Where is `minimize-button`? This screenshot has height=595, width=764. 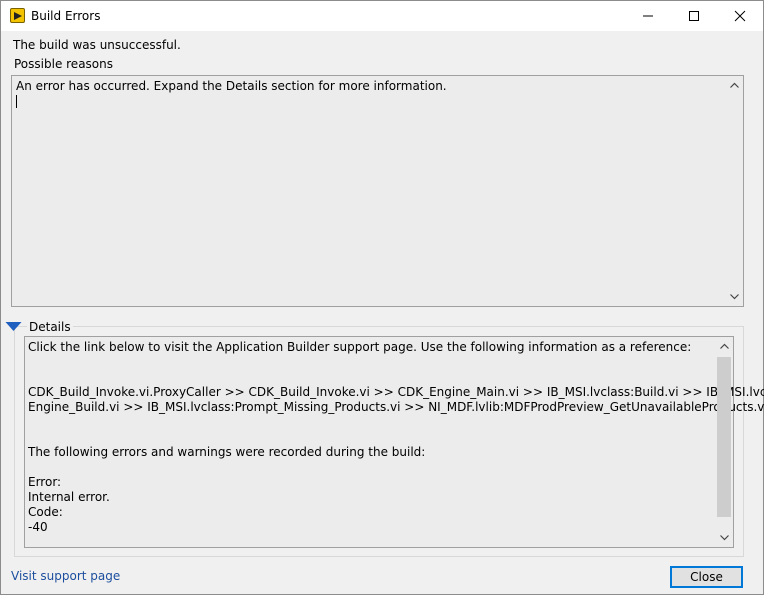
minimize-button is located at coordinates (648, 16).